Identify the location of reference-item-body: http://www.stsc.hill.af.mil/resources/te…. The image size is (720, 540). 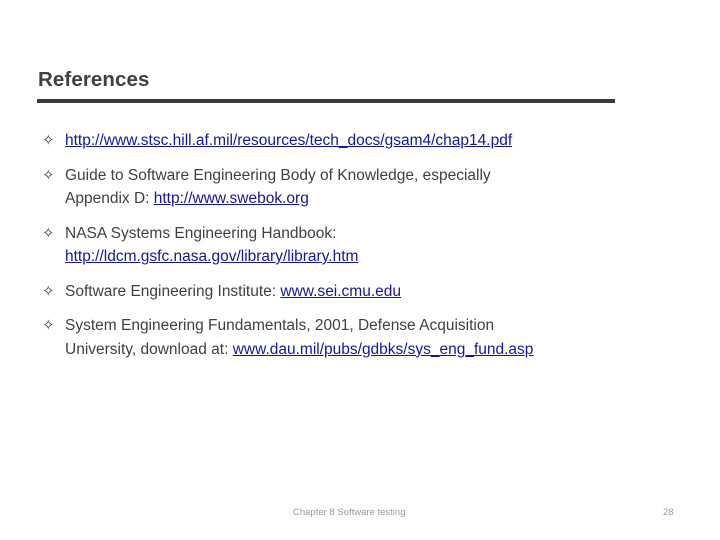
(376, 141).